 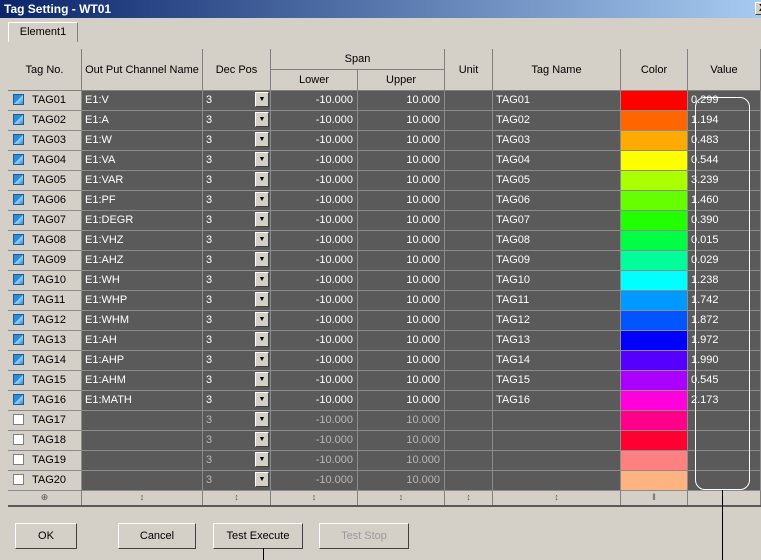 What do you see at coordinates (157, 536) in the screenshot?
I see `cancel-button: Cancel` at bounding box center [157, 536].